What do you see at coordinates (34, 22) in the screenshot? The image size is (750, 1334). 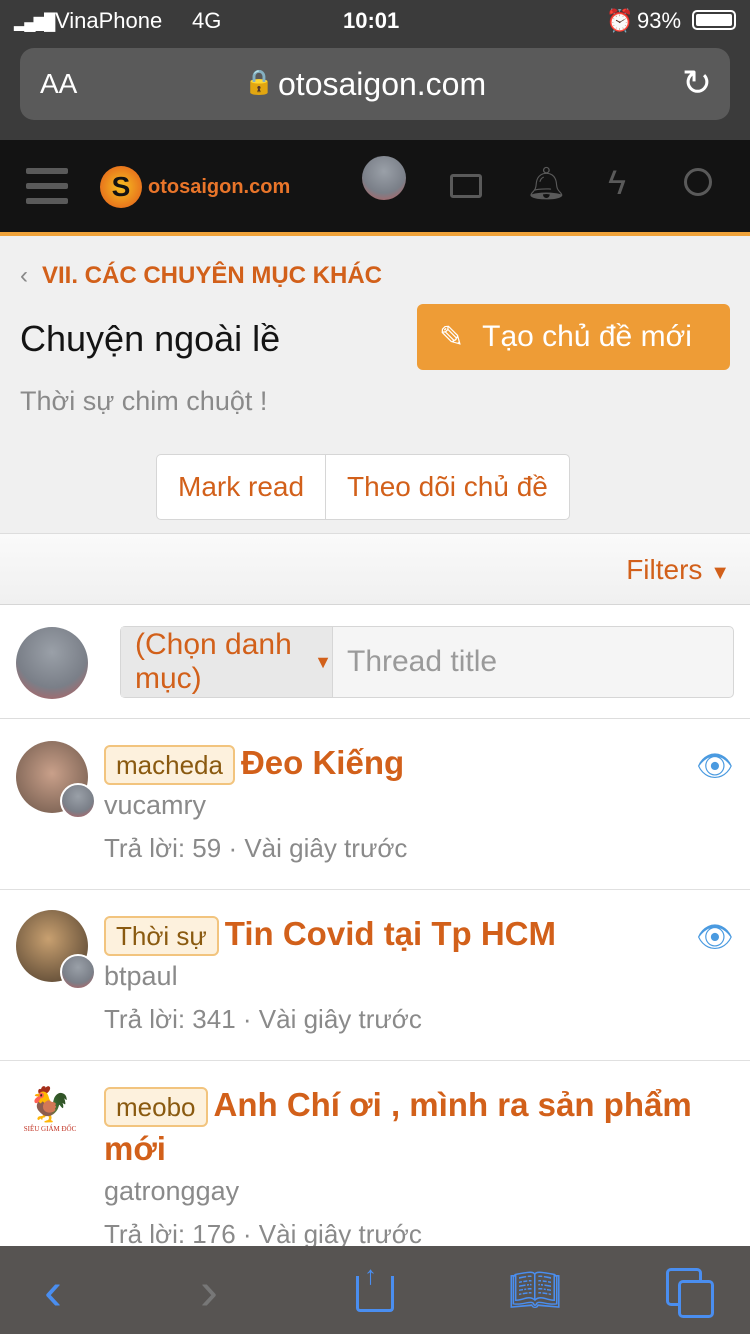 I see `signal-icon: ▂▄▆█` at bounding box center [34, 22].